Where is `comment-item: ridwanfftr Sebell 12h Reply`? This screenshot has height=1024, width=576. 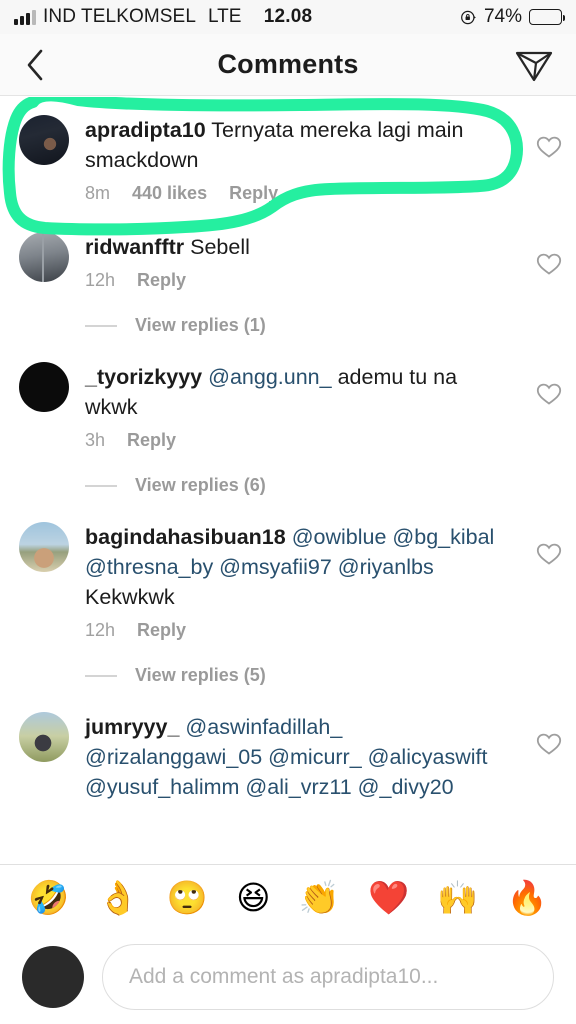
comment-item: ridwanfftr Sebell 12h Reply is located at coordinates (288, 247).